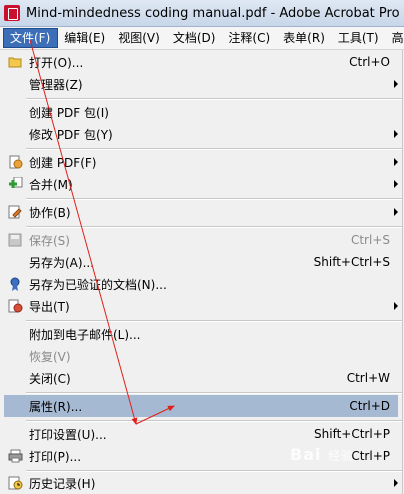 The height and width of the screenshot is (494, 404). Describe the element at coordinates (49, 240) in the screenshot. I see `menu-label: 保存(S)` at that location.